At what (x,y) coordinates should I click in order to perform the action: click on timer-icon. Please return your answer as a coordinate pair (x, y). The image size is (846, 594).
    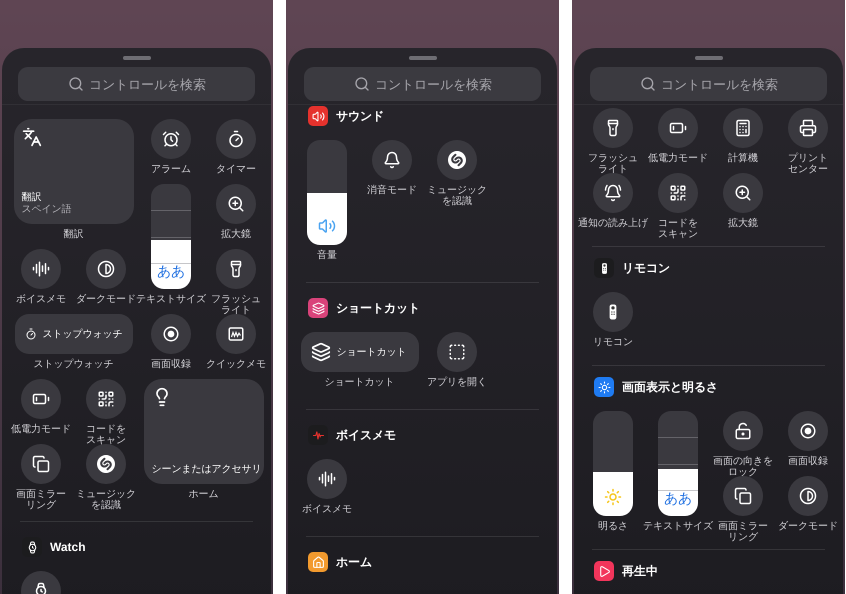
    Looking at the image, I should click on (236, 139).